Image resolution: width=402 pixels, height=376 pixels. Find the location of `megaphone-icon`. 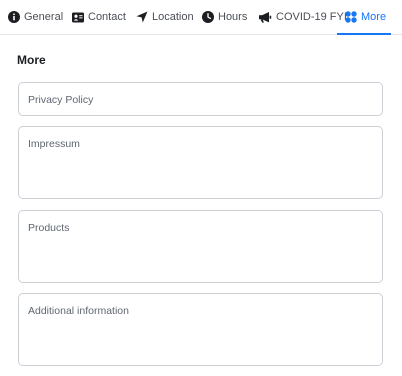

megaphone-icon is located at coordinates (265, 17).